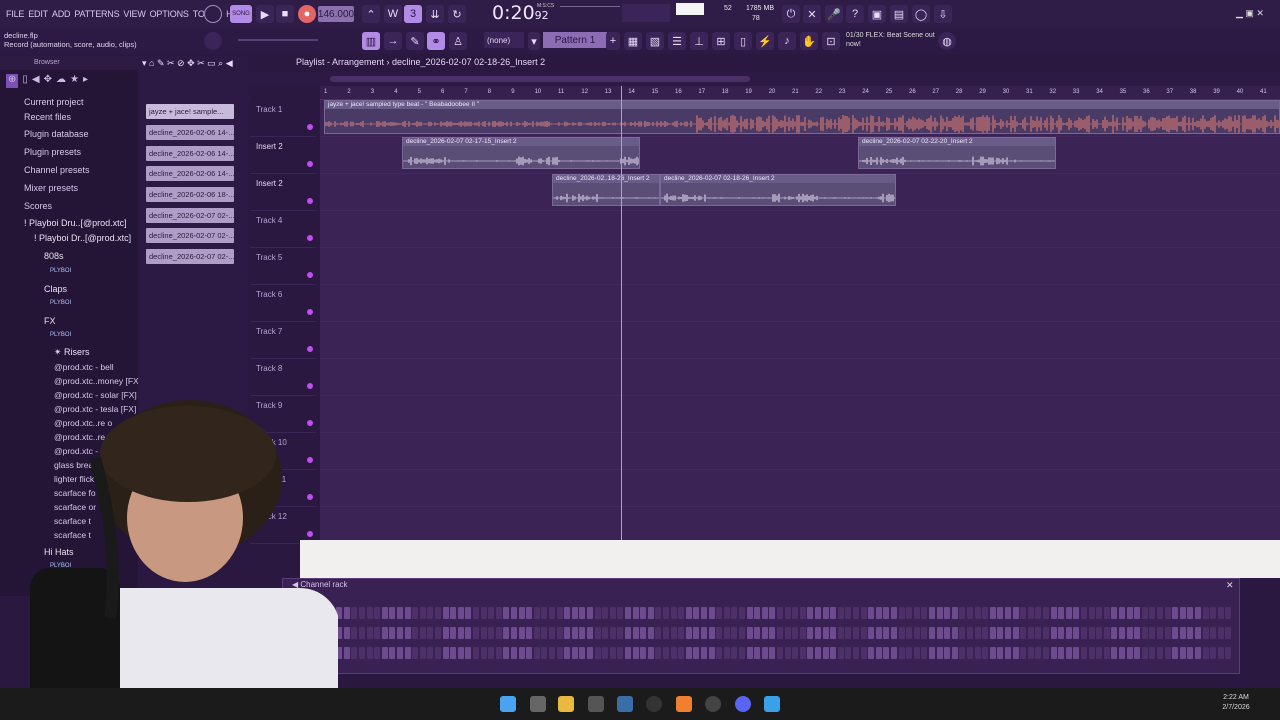 The height and width of the screenshot is (720, 1280). Describe the element at coordinates (393, 14) in the screenshot. I see `wait-input-icon: W` at that location.